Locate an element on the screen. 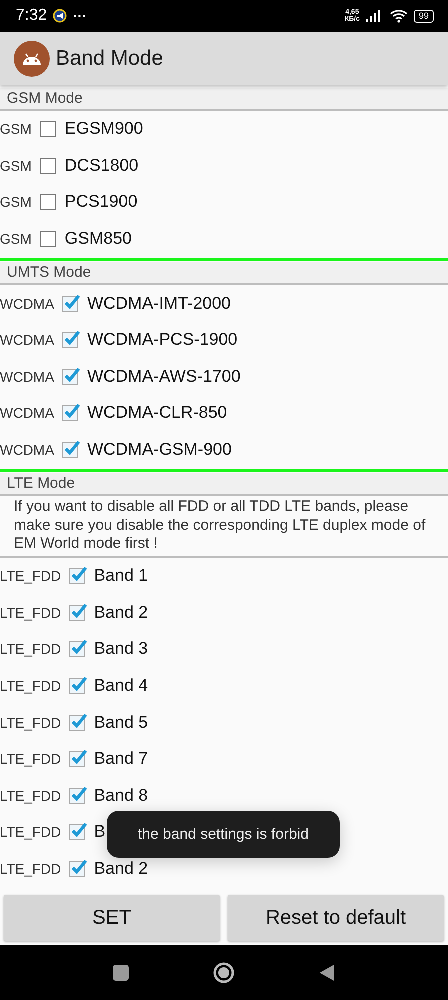 Image resolution: width=448 pixels, height=1000 pixels. band-name: Band 5 is located at coordinates (121, 722).